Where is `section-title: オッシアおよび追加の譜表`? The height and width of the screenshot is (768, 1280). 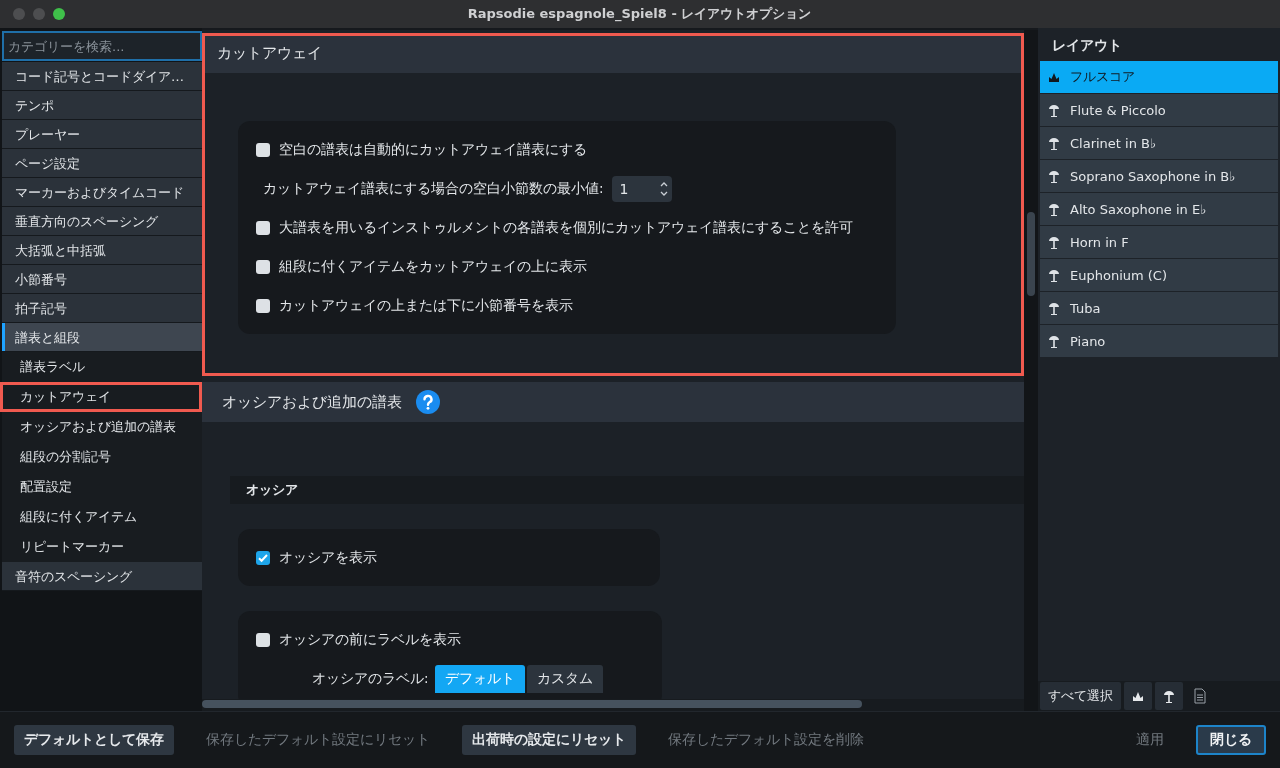 section-title: オッシアおよび追加の譜表 is located at coordinates (312, 402).